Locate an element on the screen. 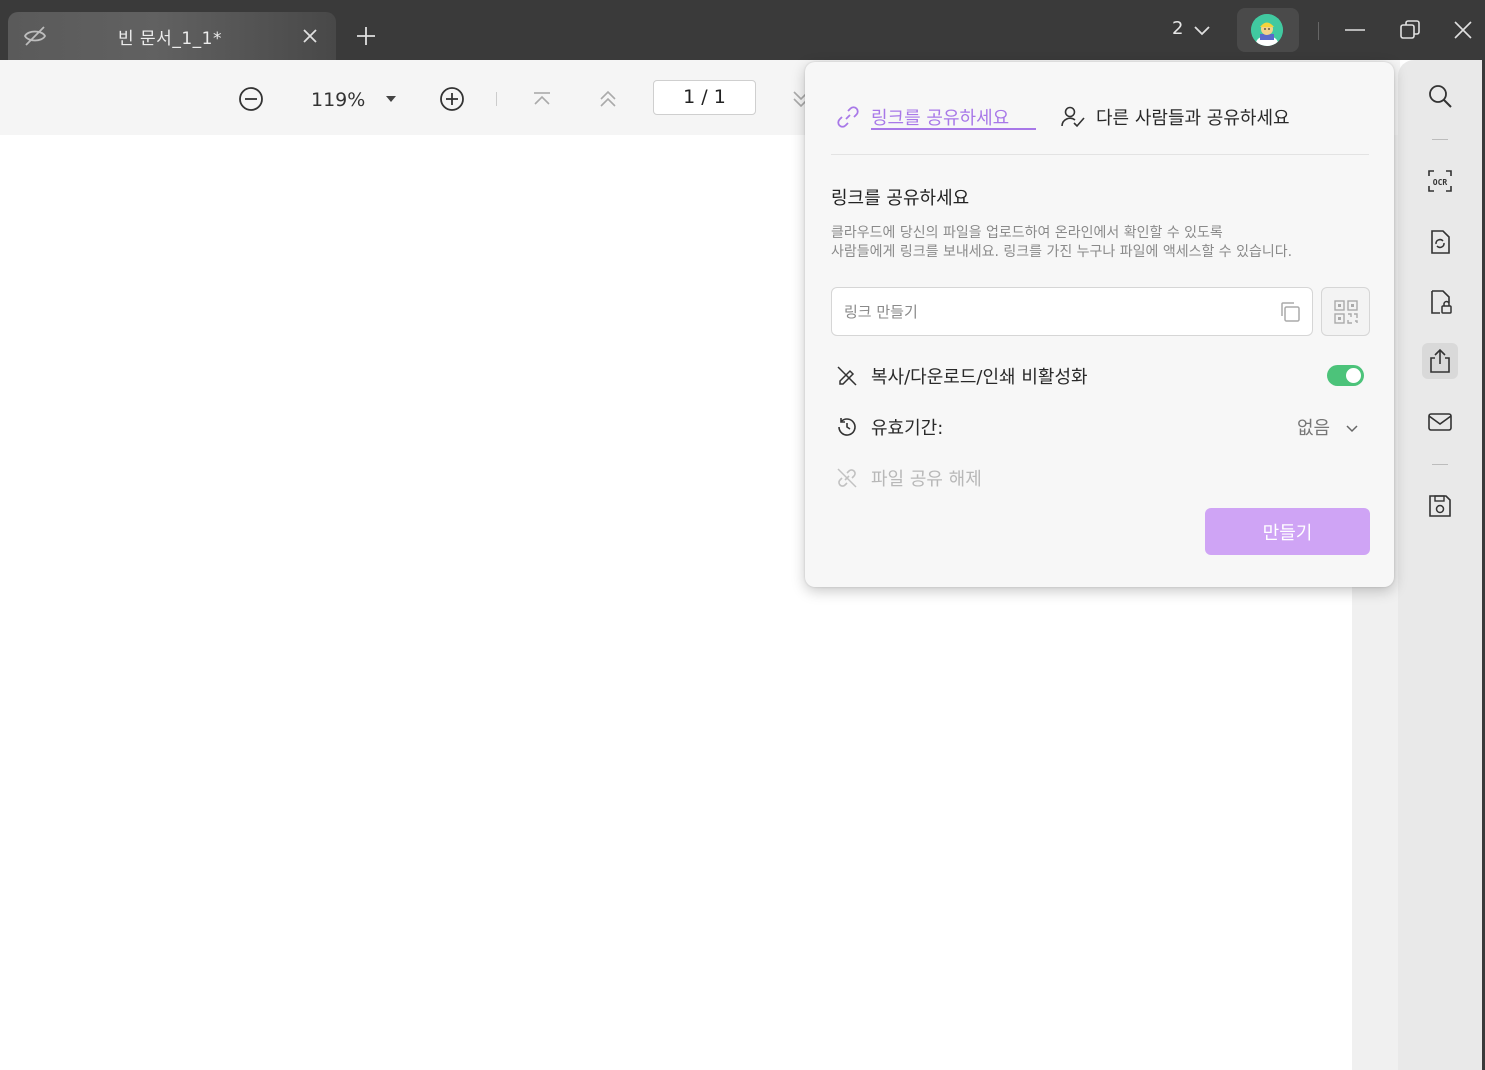 The width and height of the screenshot is (1485, 1070). toolbar-separator is located at coordinates (496, 99).